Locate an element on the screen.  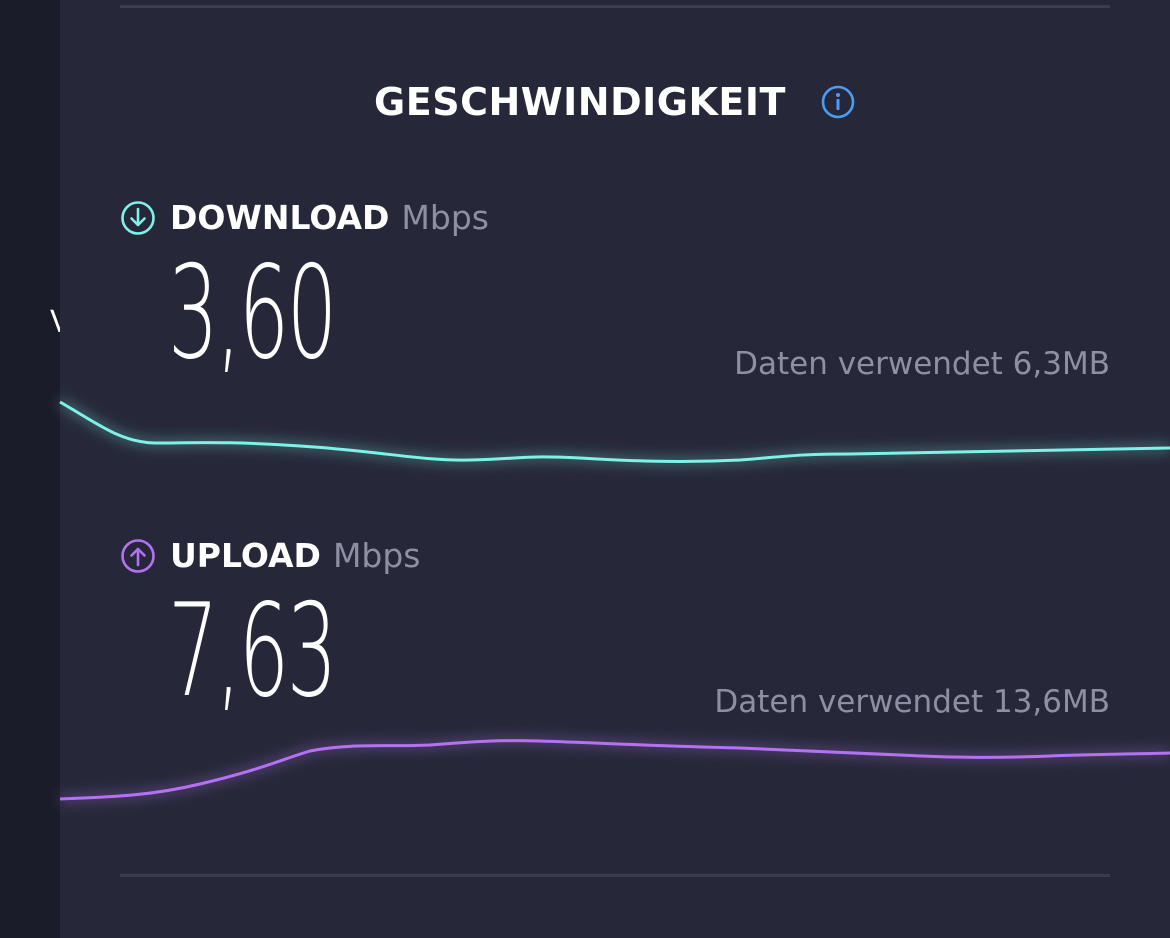
upload-curve is located at coordinates (614, 770).